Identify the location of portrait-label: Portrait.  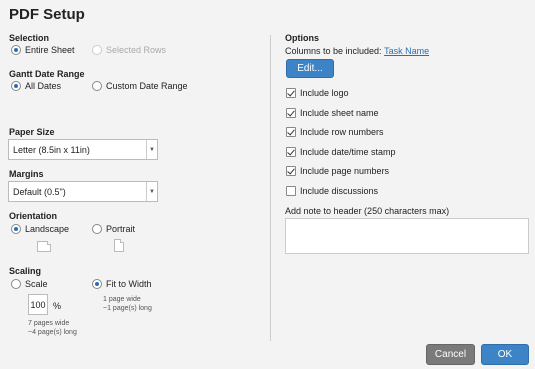
(121, 229).